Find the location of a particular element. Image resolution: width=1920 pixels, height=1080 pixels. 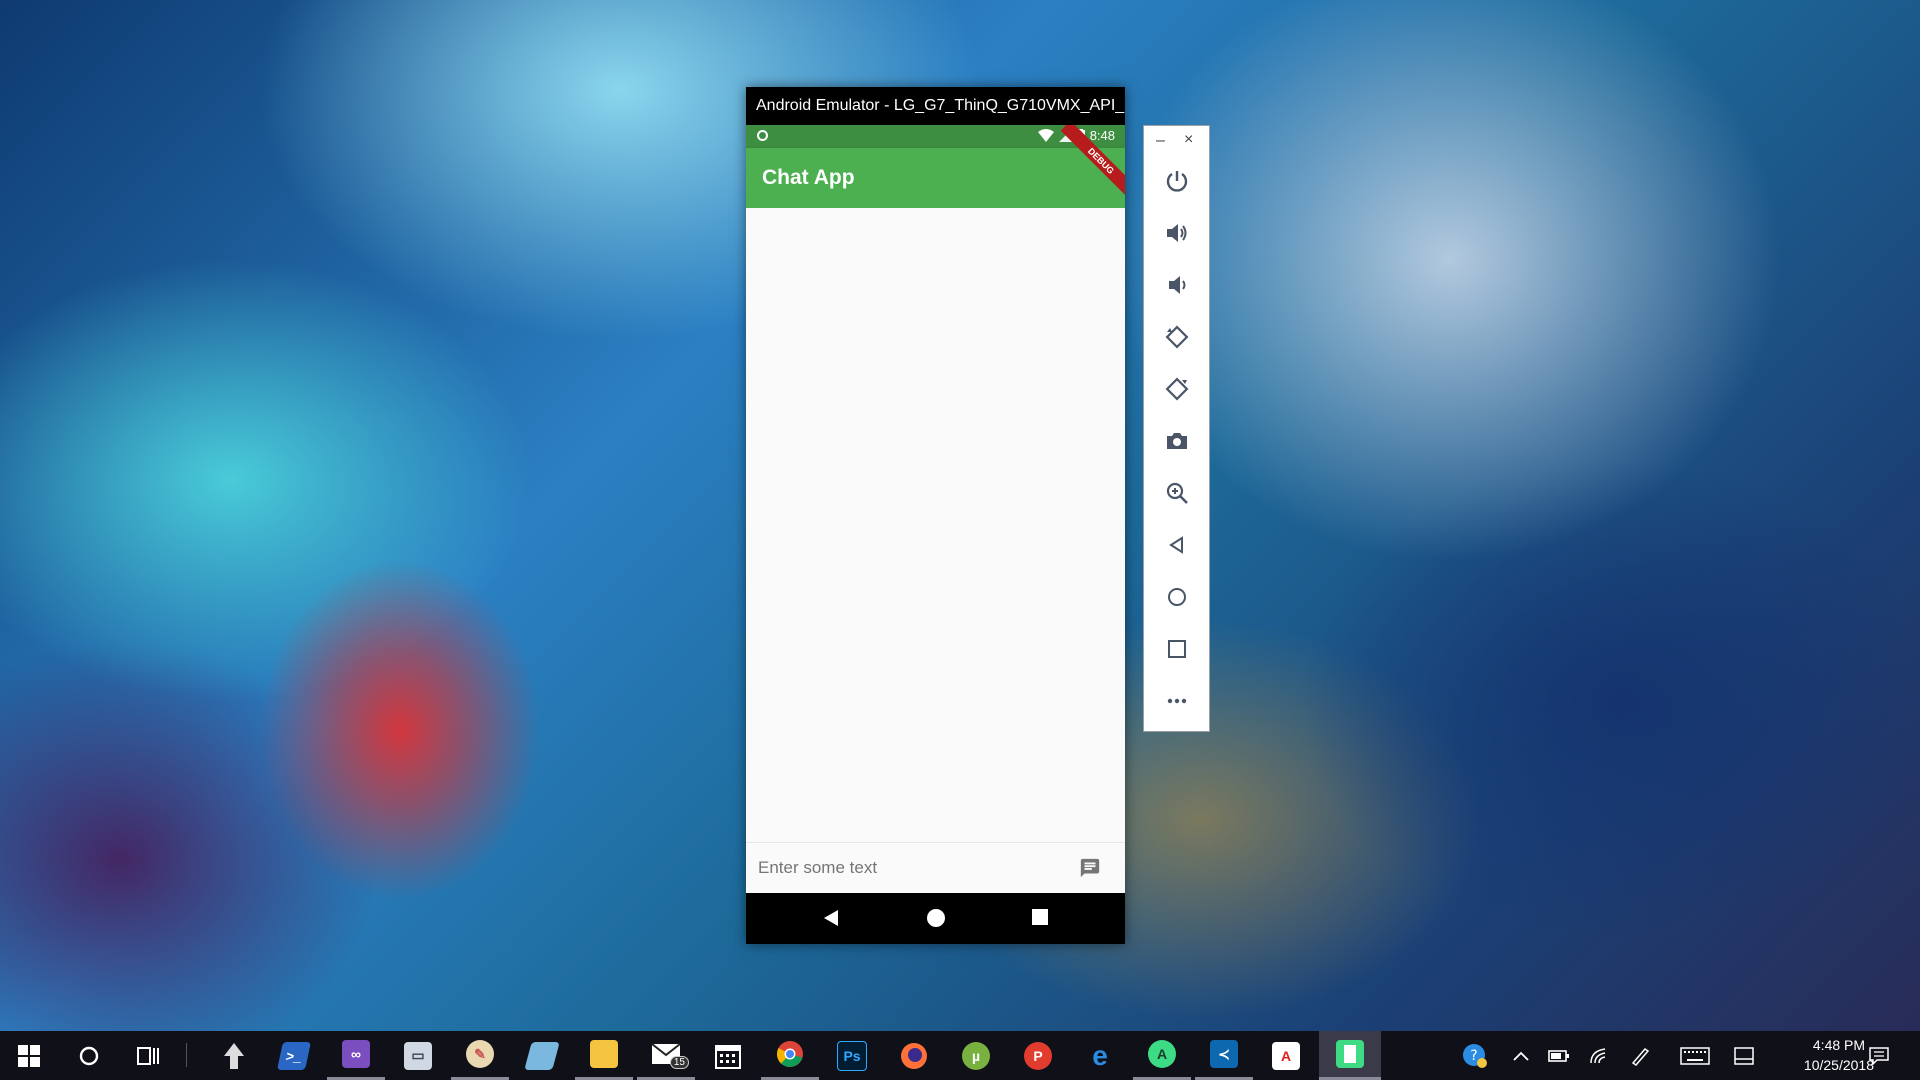

taskbar-app-mail: 15 is located at coordinates (666, 1055).